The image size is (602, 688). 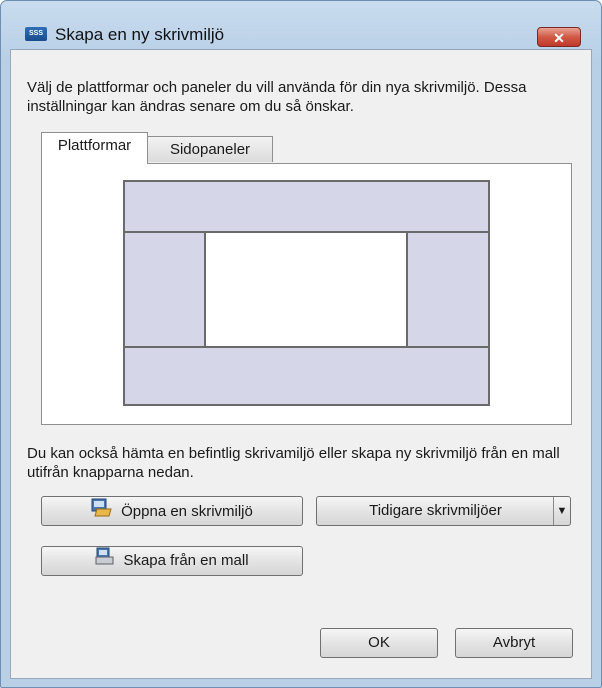 I want to click on ok-button: OK, so click(x=379, y=643).